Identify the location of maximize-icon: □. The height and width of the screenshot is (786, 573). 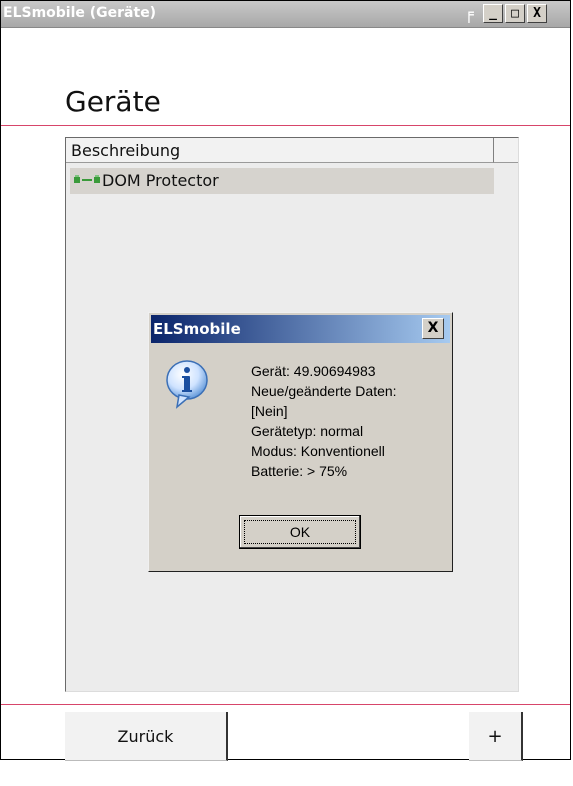
(515, 13).